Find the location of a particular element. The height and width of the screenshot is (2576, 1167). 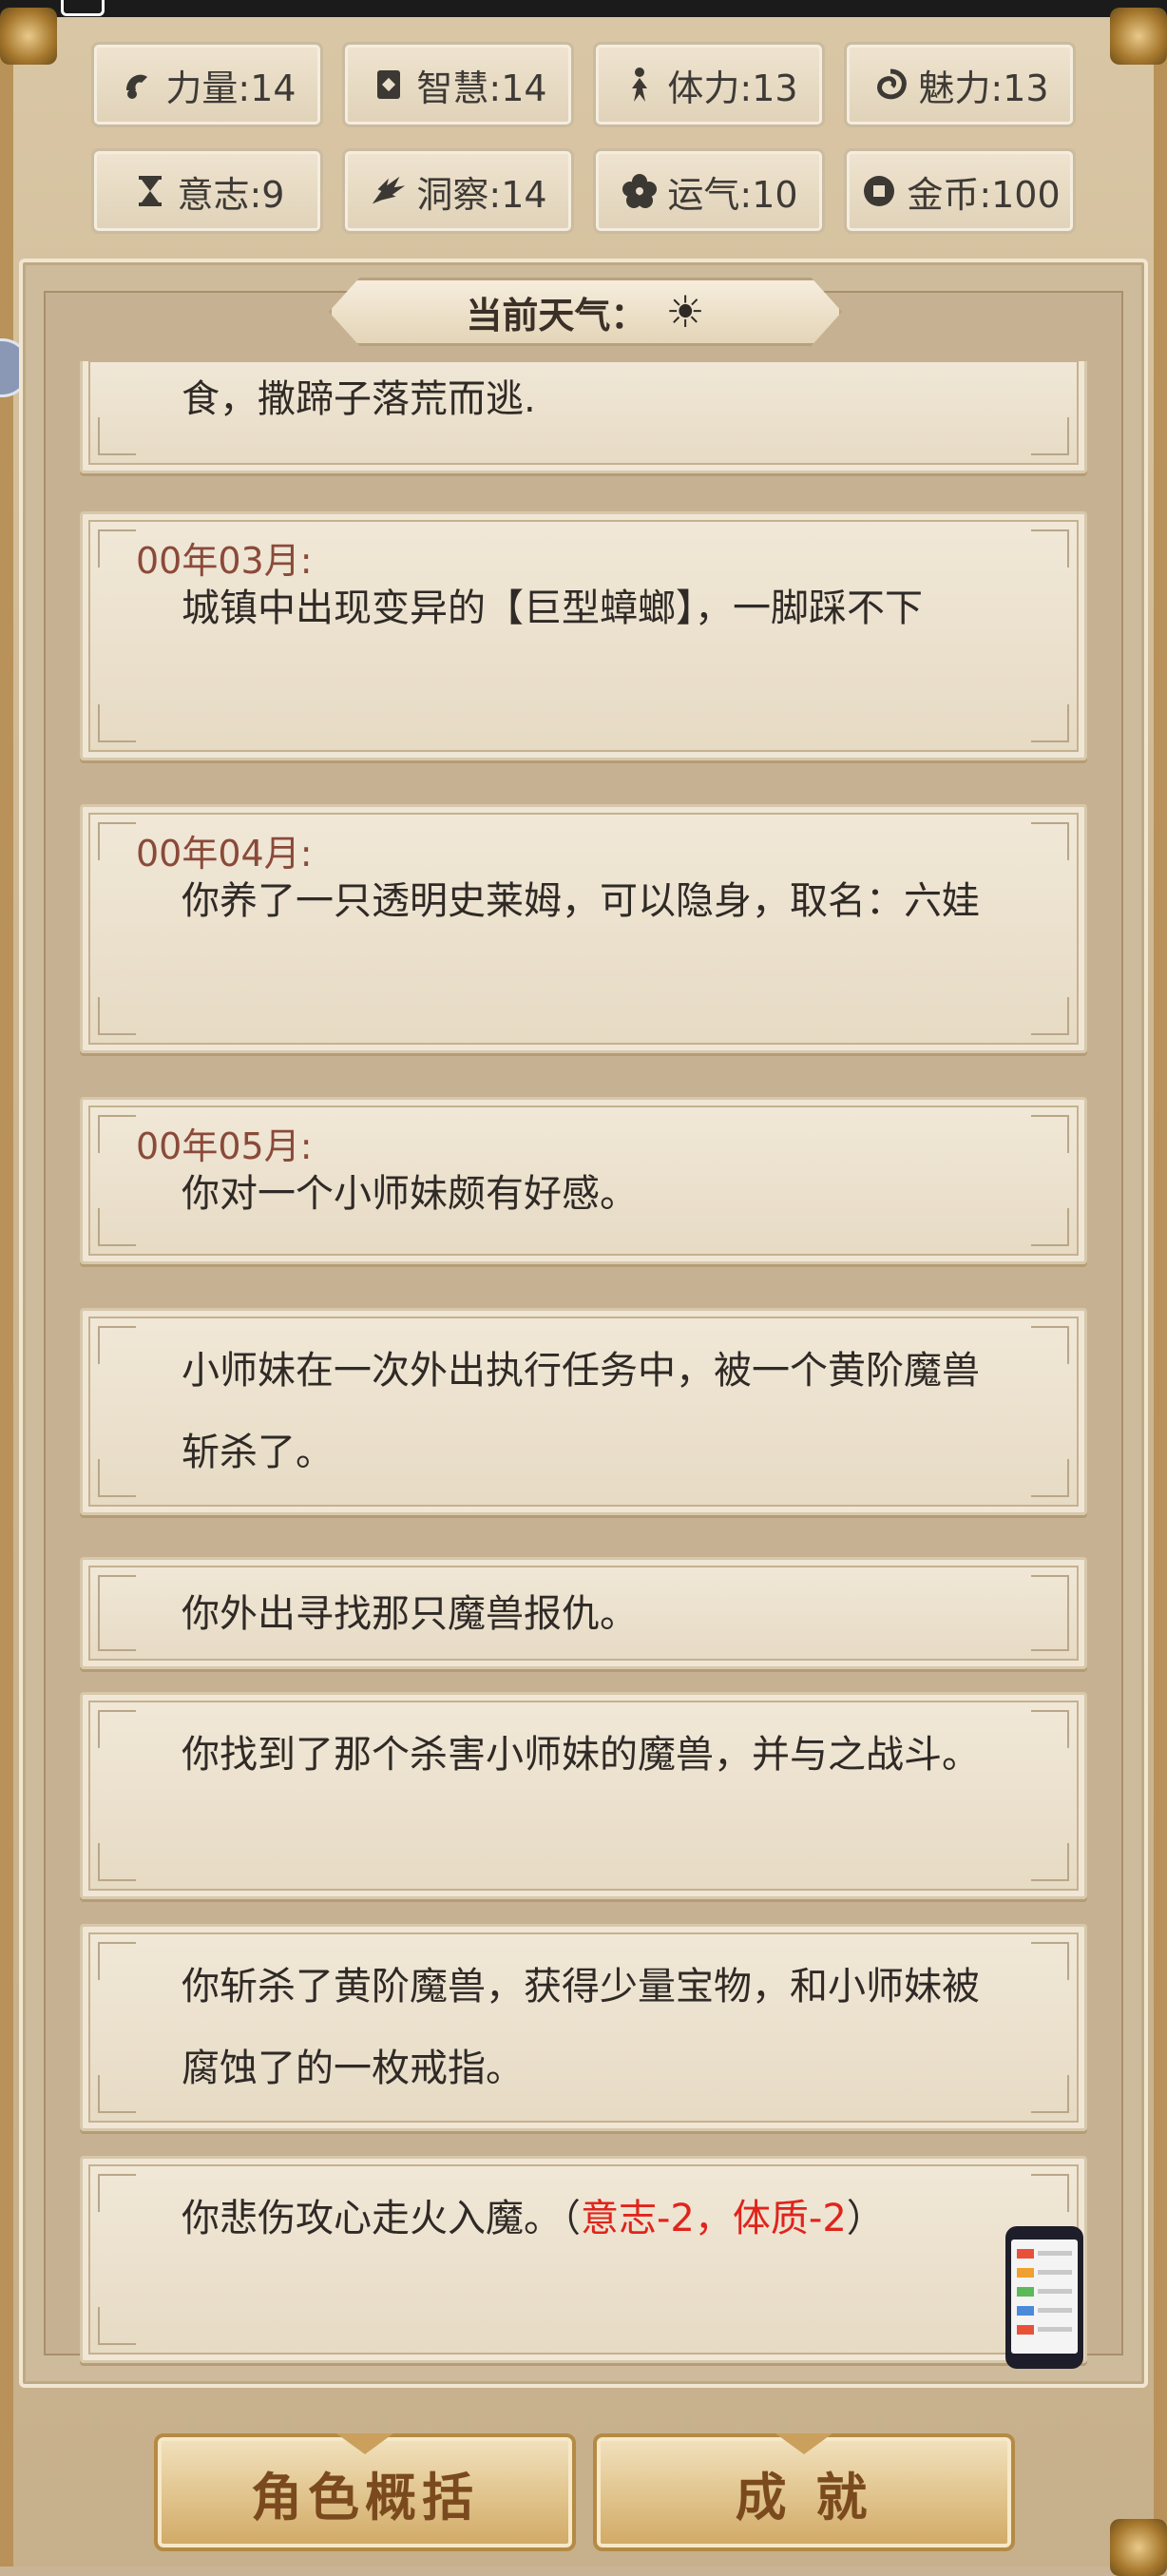

button-label: 角色概括 is located at coordinates (365, 2497).